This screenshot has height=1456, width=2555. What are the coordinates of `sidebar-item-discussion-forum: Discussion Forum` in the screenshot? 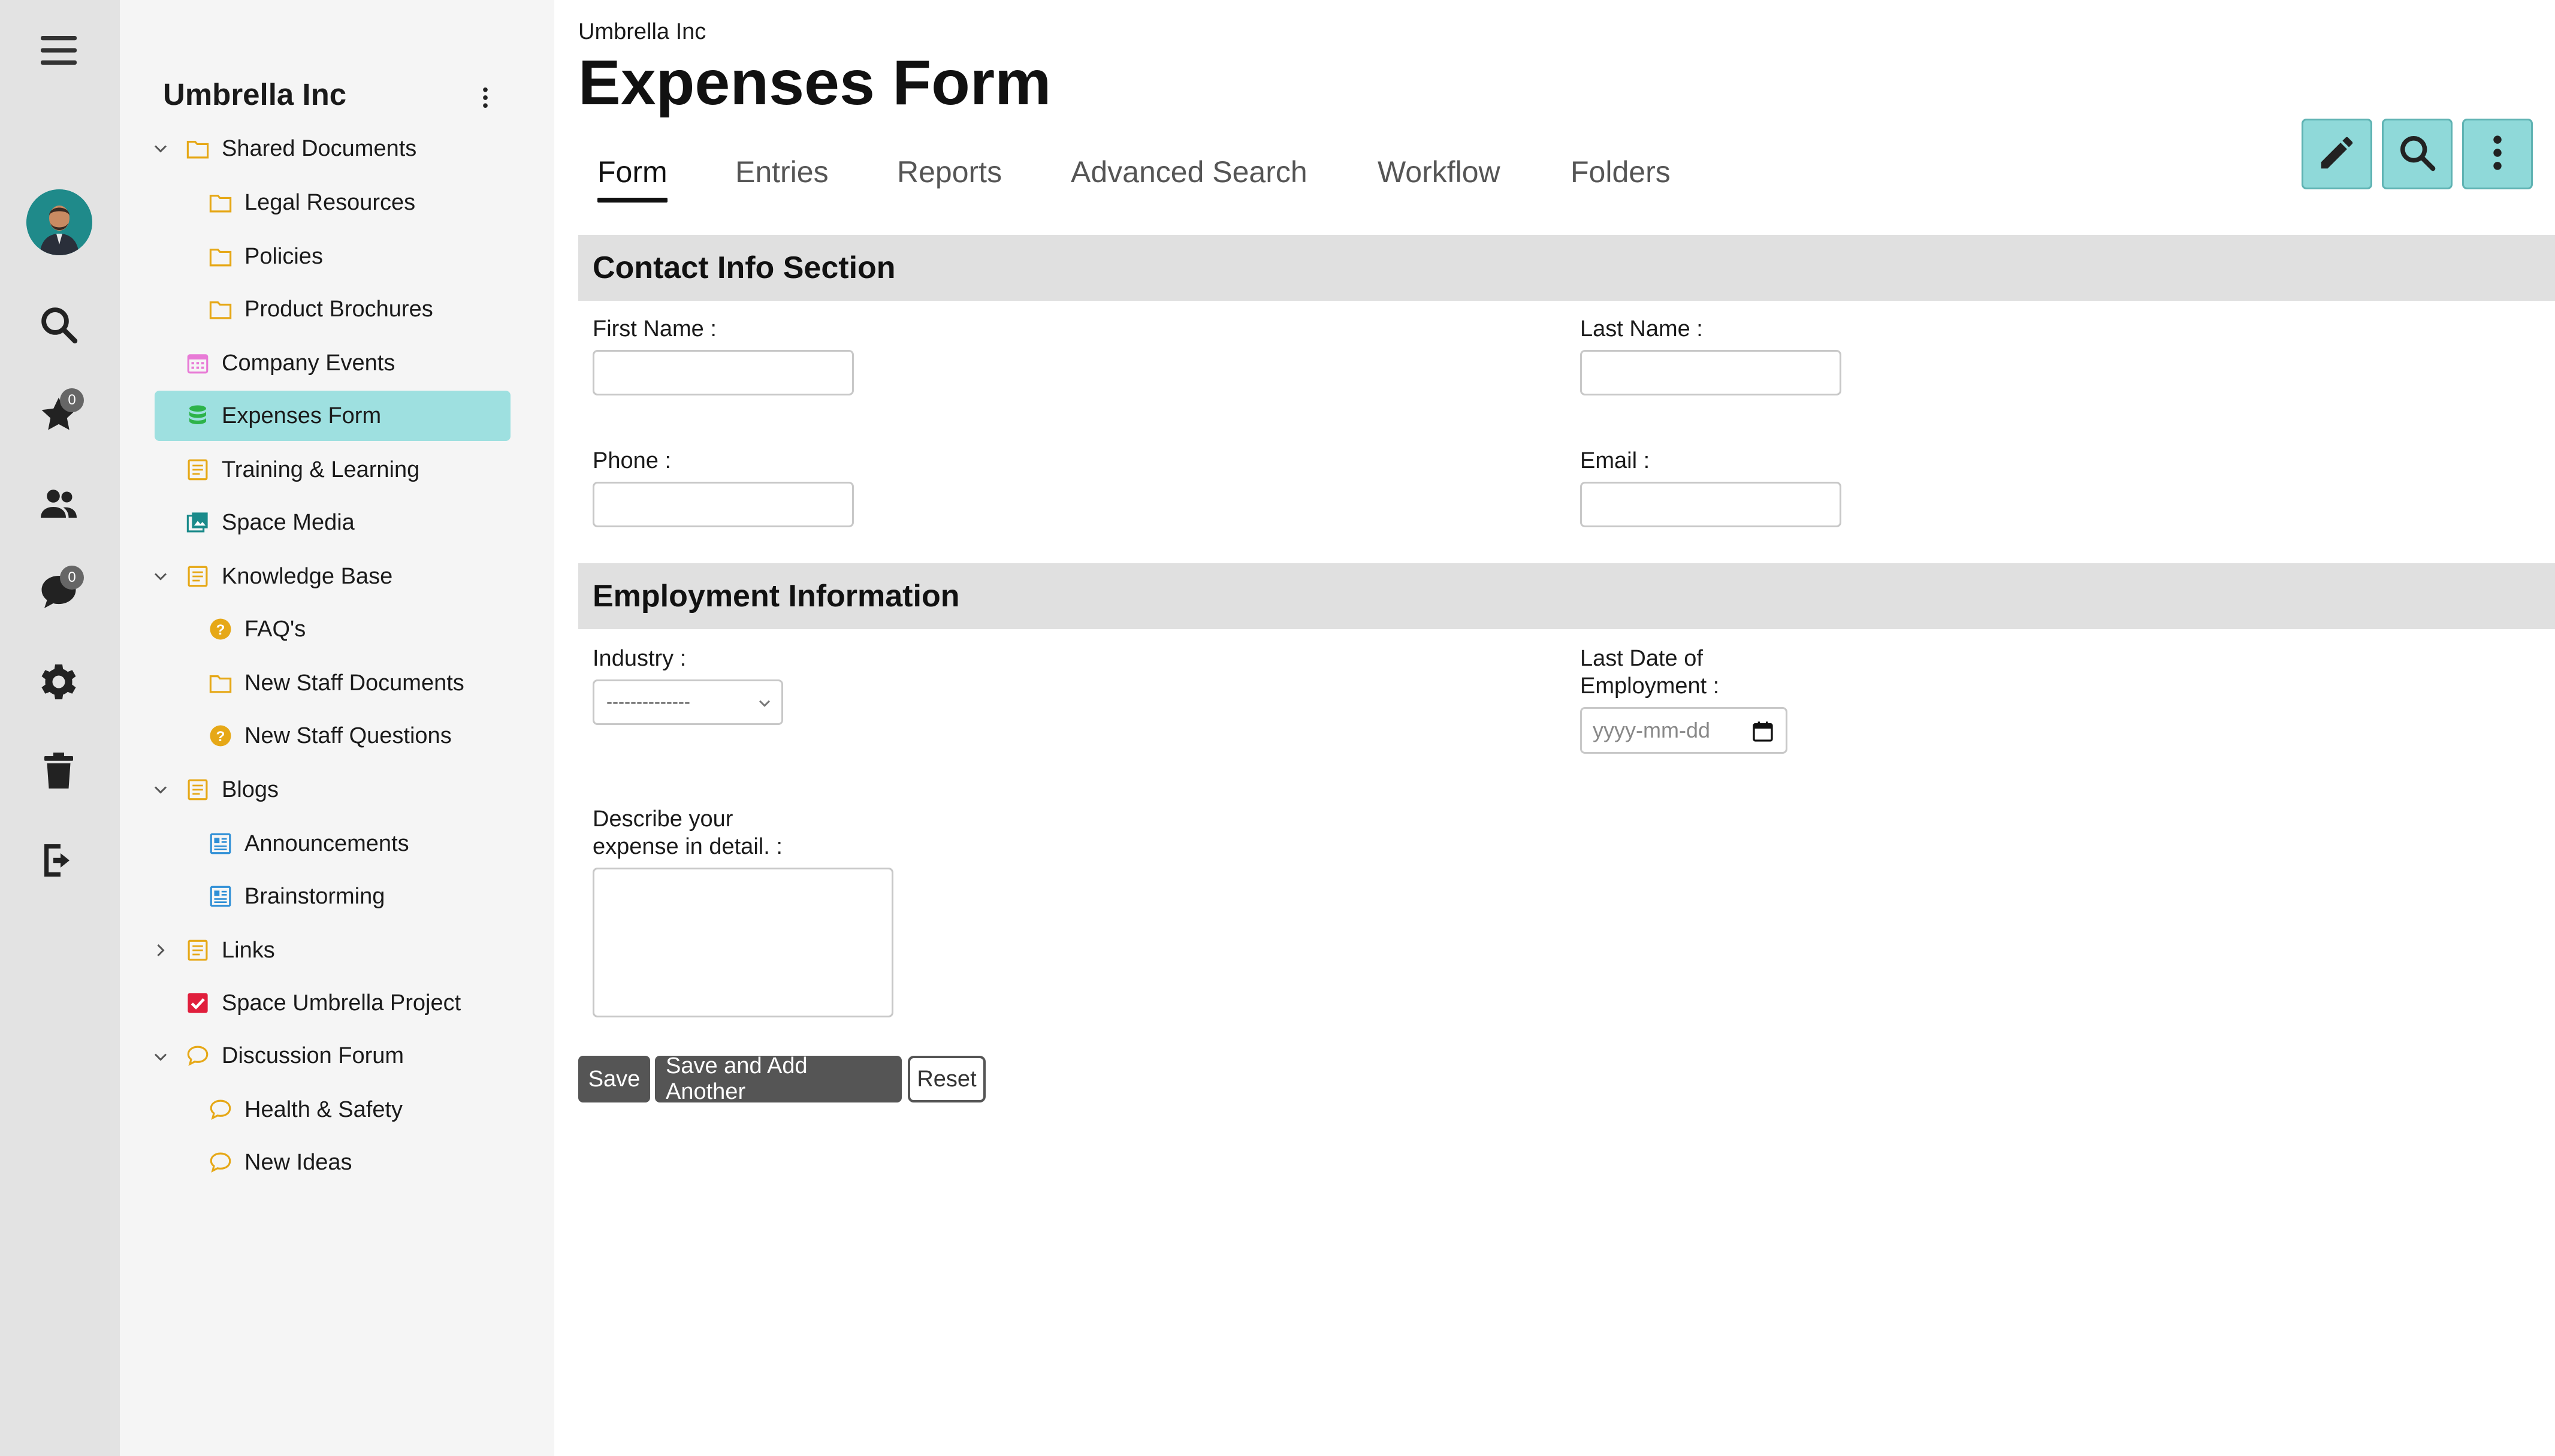 It's located at (294, 1056).